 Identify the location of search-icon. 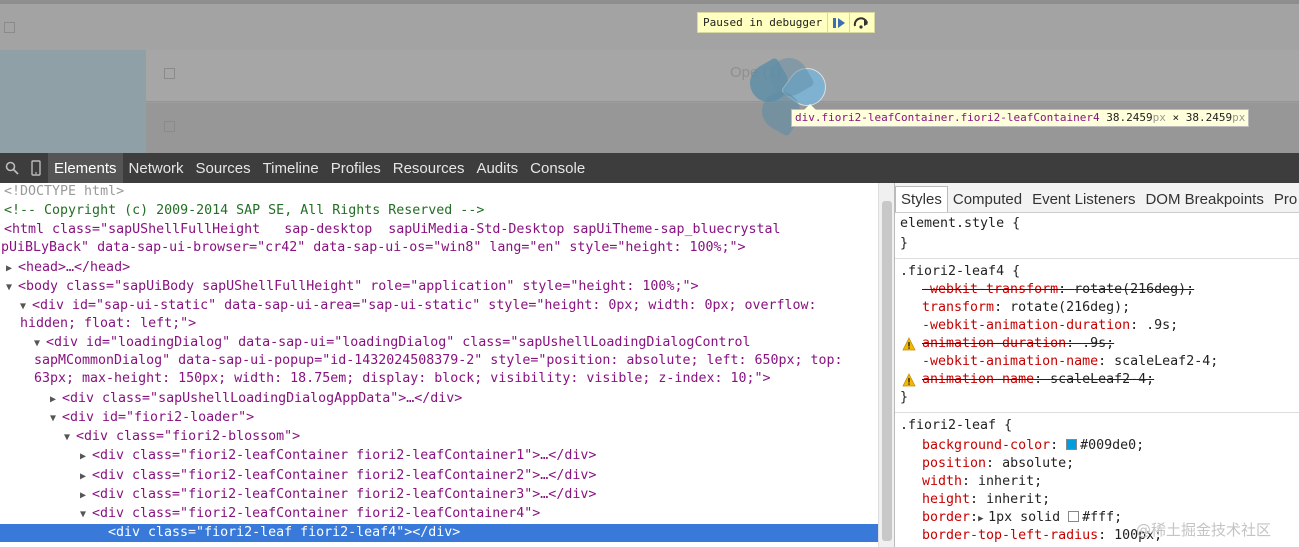
(12, 168).